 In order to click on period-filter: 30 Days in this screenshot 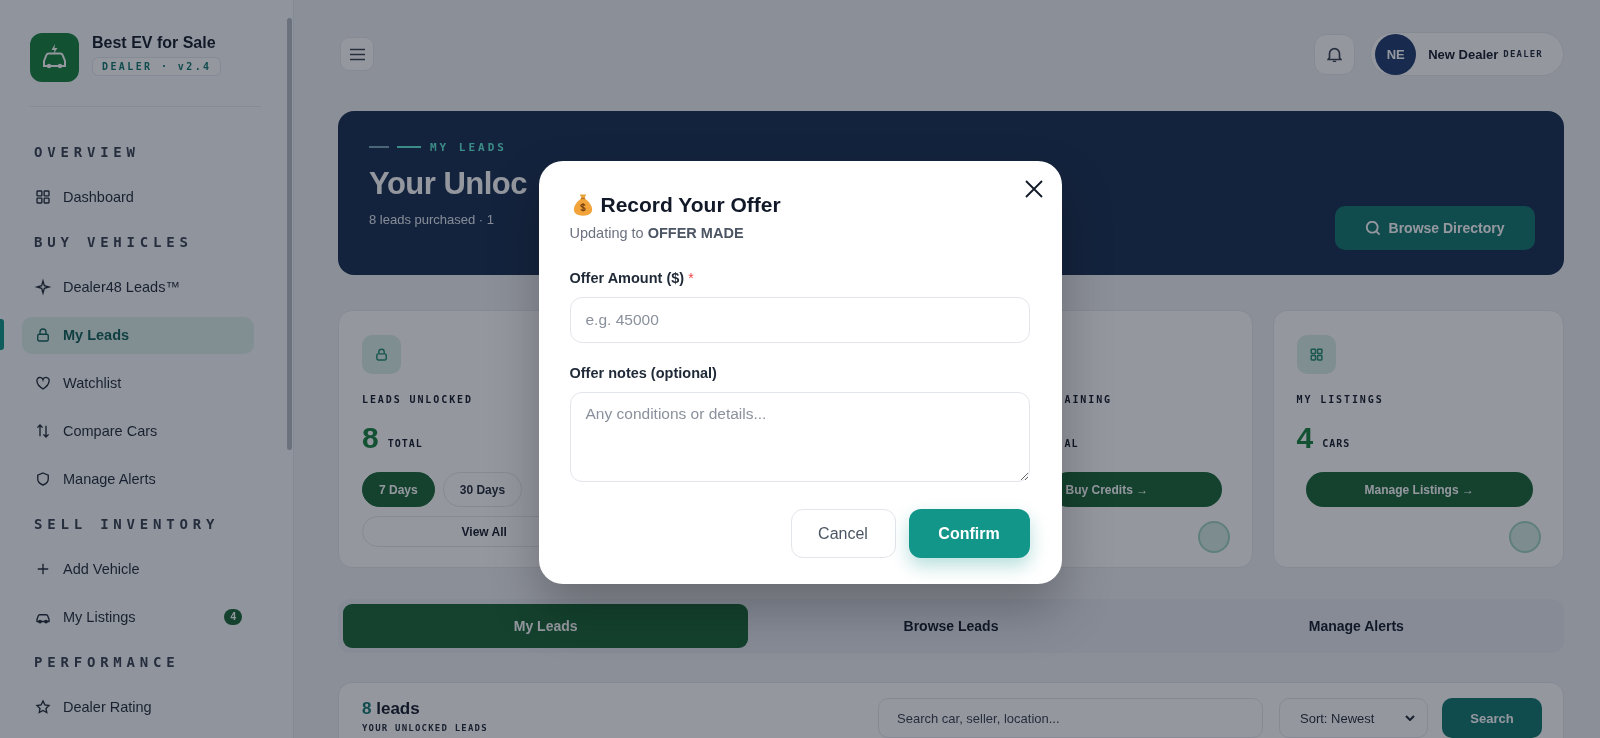, I will do `click(482, 489)`.